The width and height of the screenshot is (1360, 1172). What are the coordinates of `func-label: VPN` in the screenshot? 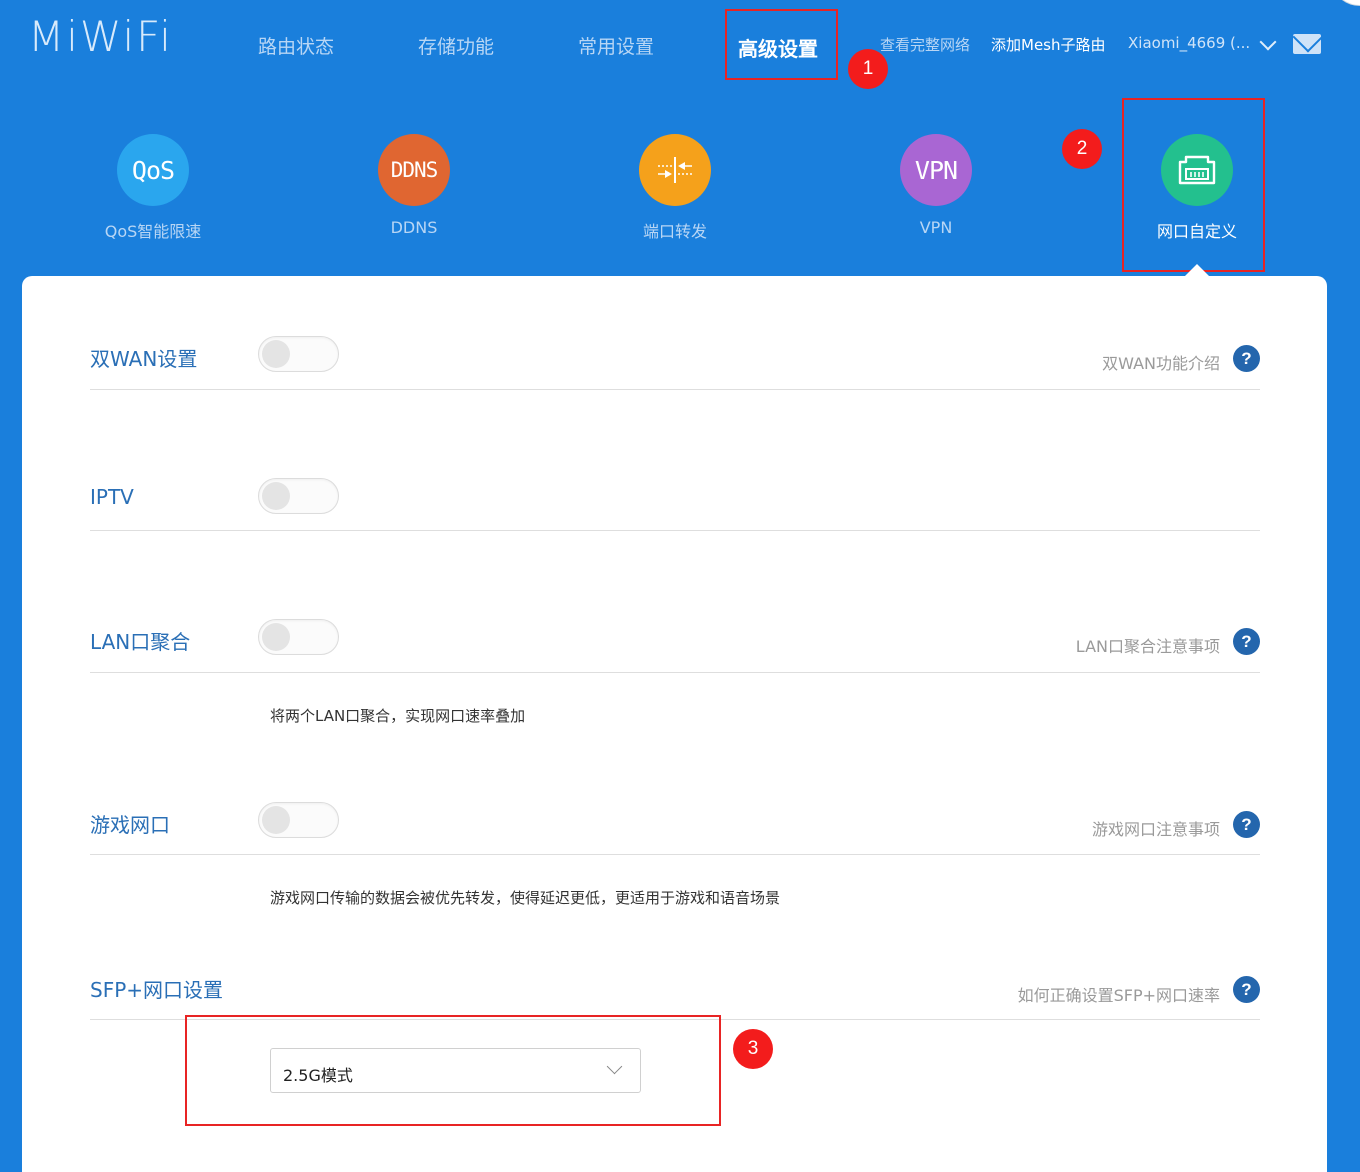 It's located at (936, 227).